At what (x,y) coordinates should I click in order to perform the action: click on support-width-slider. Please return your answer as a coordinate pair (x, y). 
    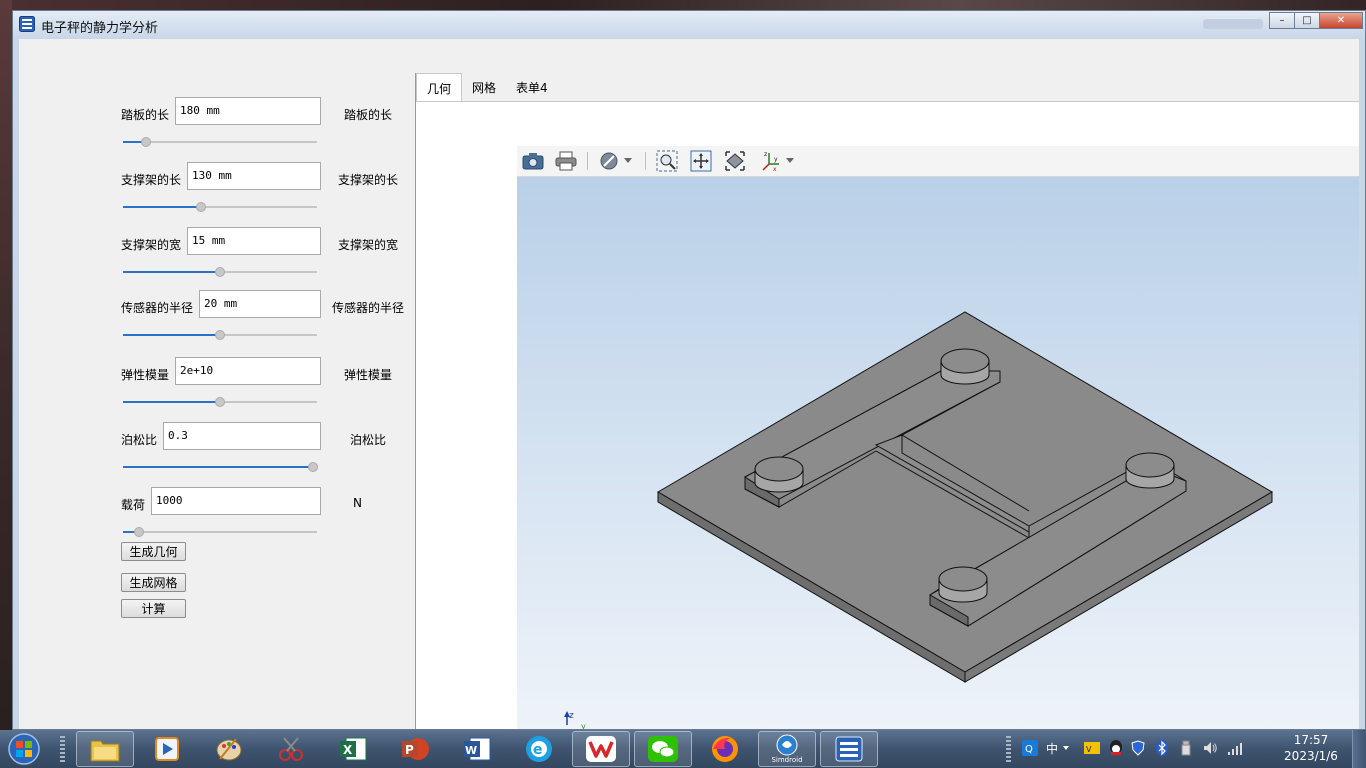
    Looking at the image, I should click on (220, 272).